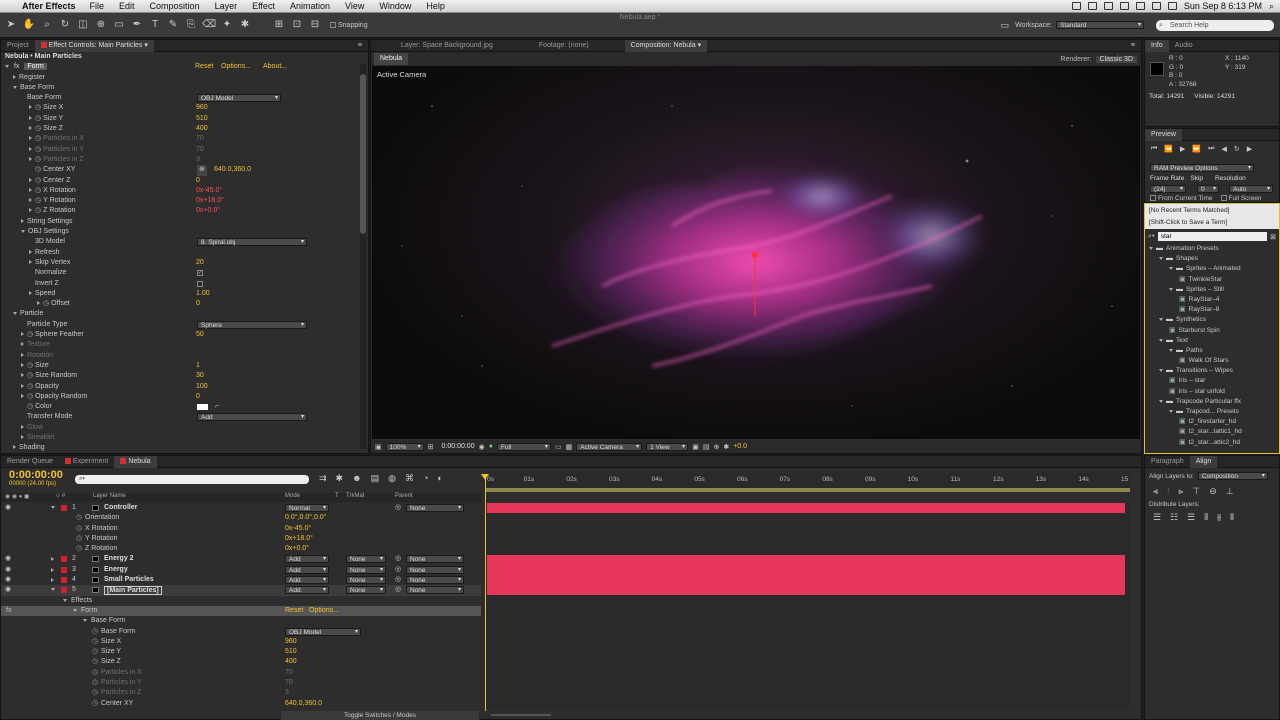  I want to click on menu-window: Window, so click(395, 6).